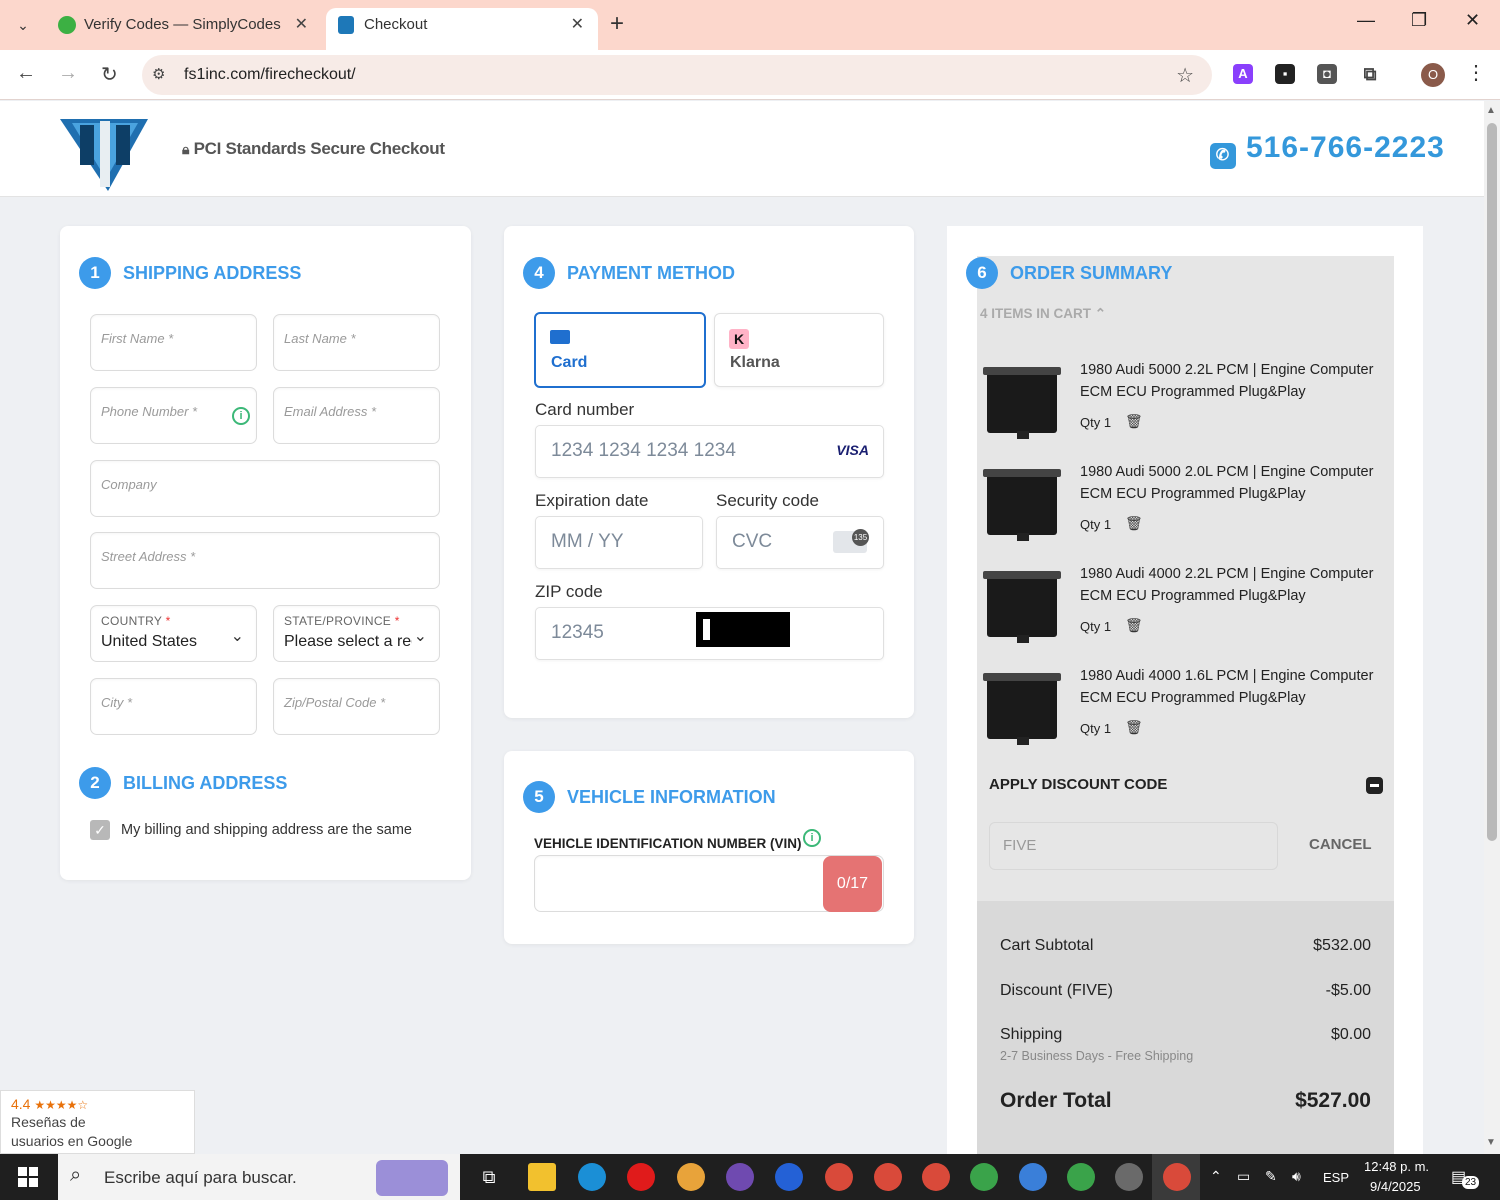 The height and width of the screenshot is (1200, 1500). I want to click on phone-info-icon: i, so click(241, 416).